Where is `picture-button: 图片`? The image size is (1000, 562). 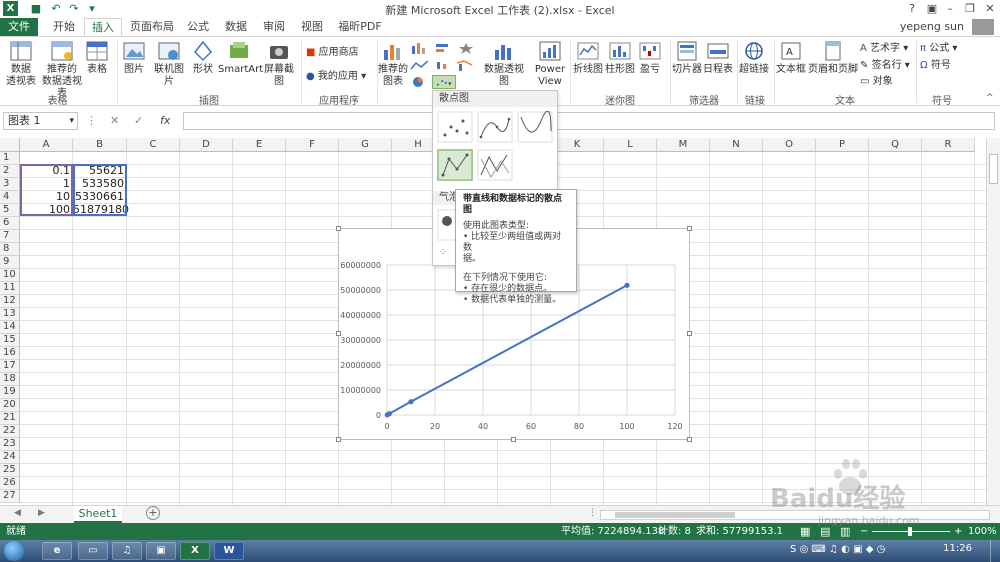
picture-button: 图片 is located at coordinates (134, 58).